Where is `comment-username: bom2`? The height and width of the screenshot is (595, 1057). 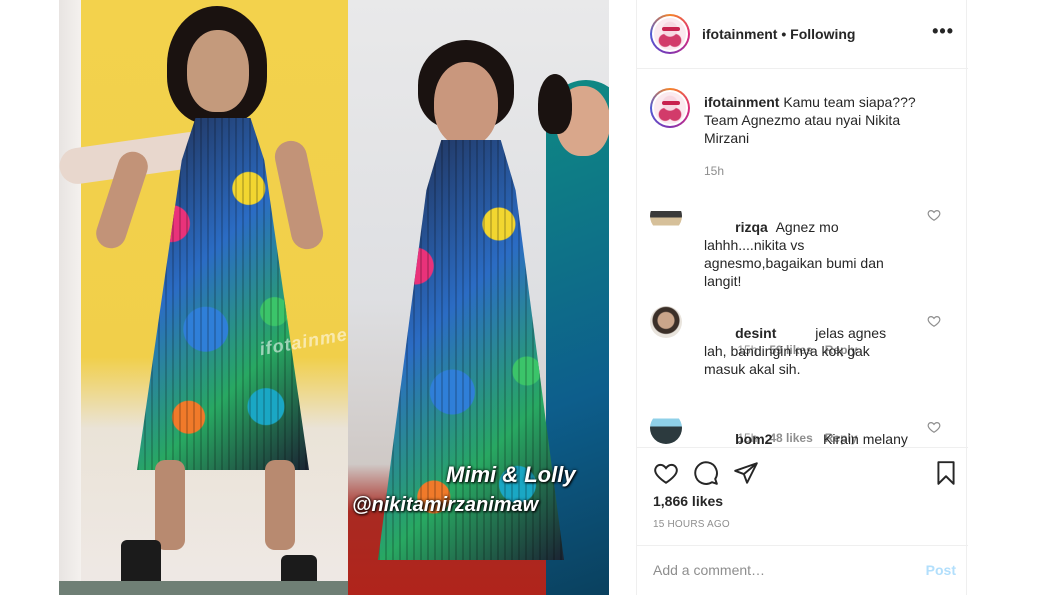 comment-username: bom2 is located at coordinates (753, 439).